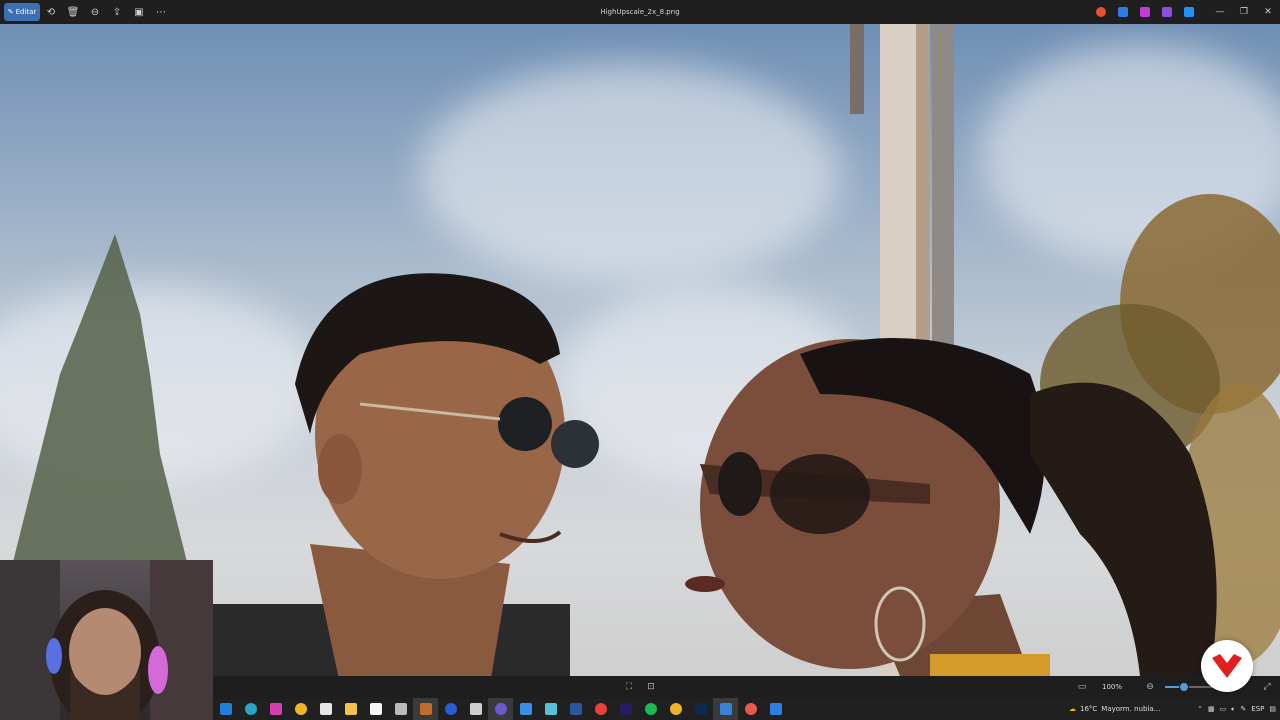  Describe the element at coordinates (1267, 687) in the screenshot. I see `expand-icon: ⤢` at that location.